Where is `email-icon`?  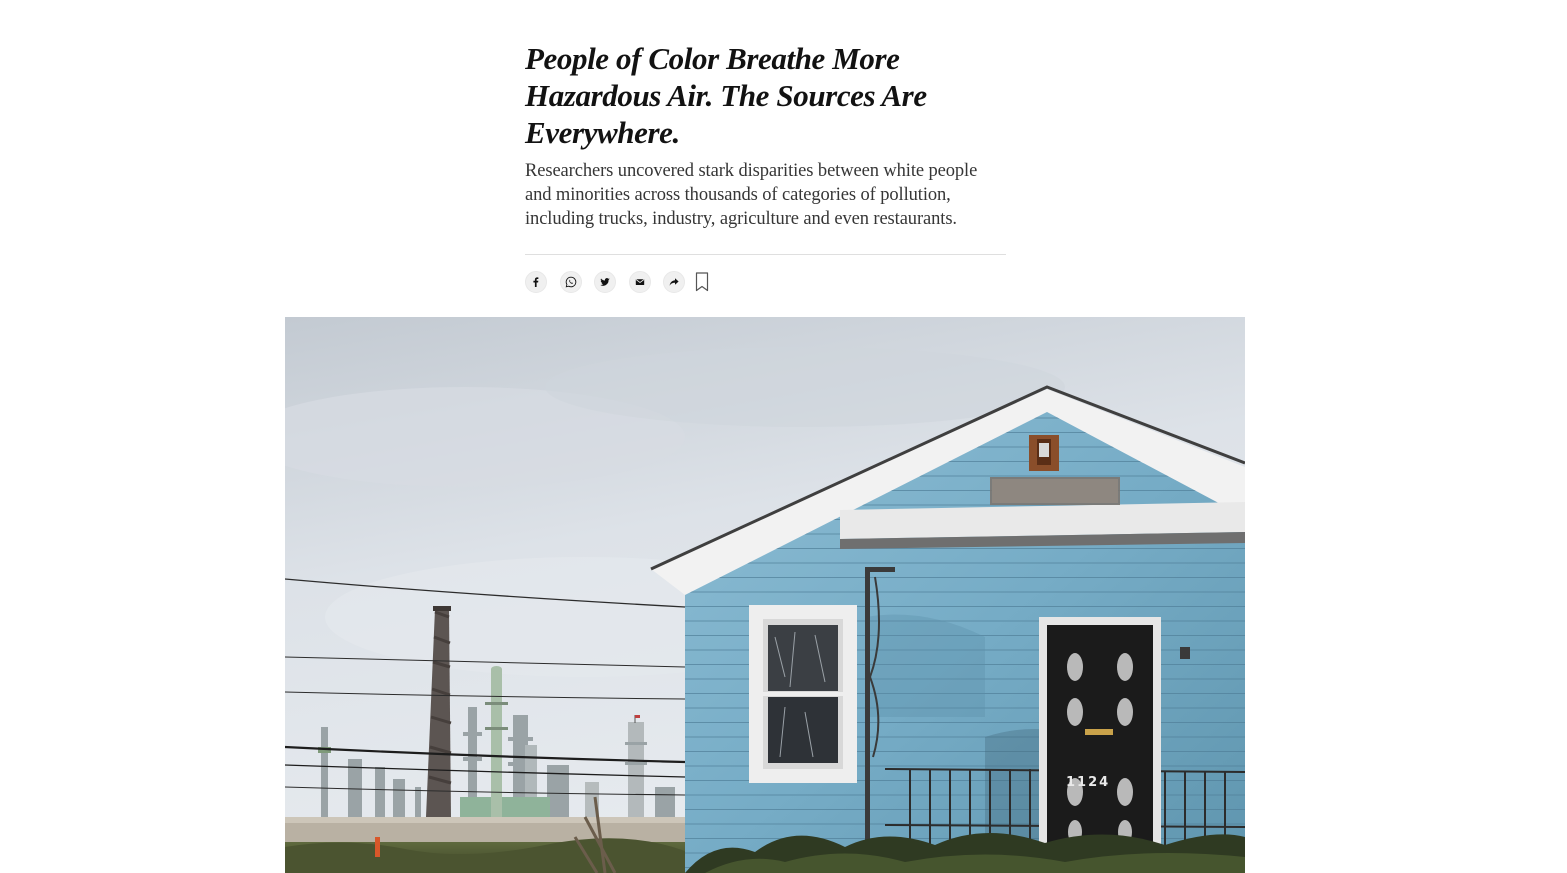
email-icon is located at coordinates (639, 282).